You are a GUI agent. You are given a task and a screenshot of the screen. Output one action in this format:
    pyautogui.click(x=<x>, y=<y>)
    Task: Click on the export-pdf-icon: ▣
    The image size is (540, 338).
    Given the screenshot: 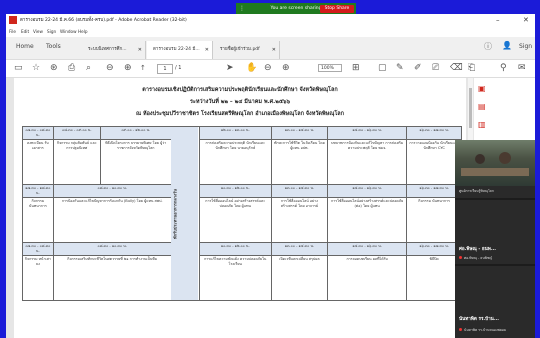 What is the action you would take?
    pyautogui.click(x=504, y=91)
    